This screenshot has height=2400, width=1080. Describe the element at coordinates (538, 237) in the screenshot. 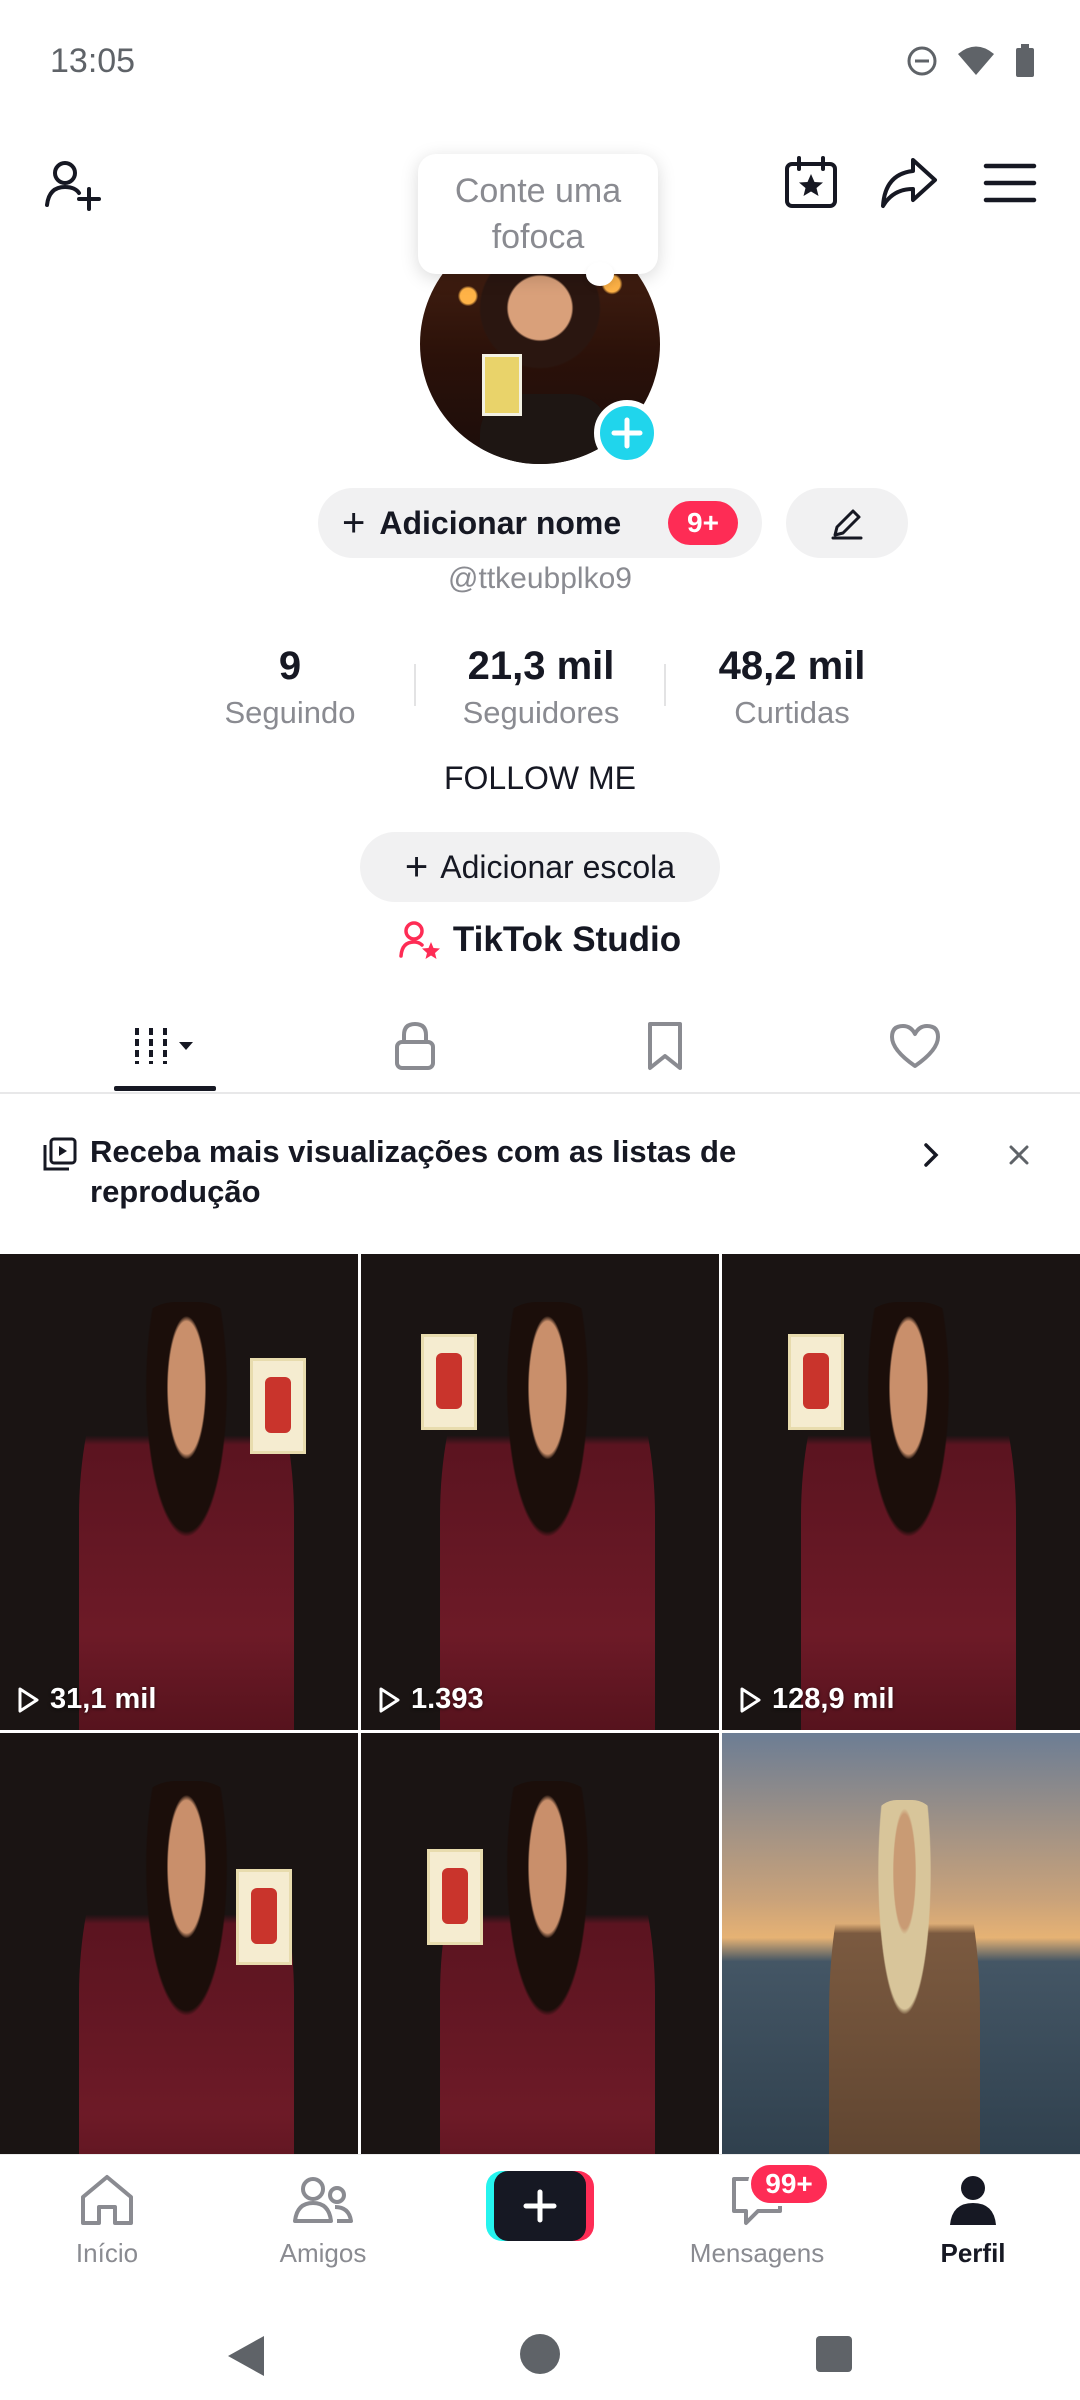

I see `tooltip-line2: fofoca` at that location.